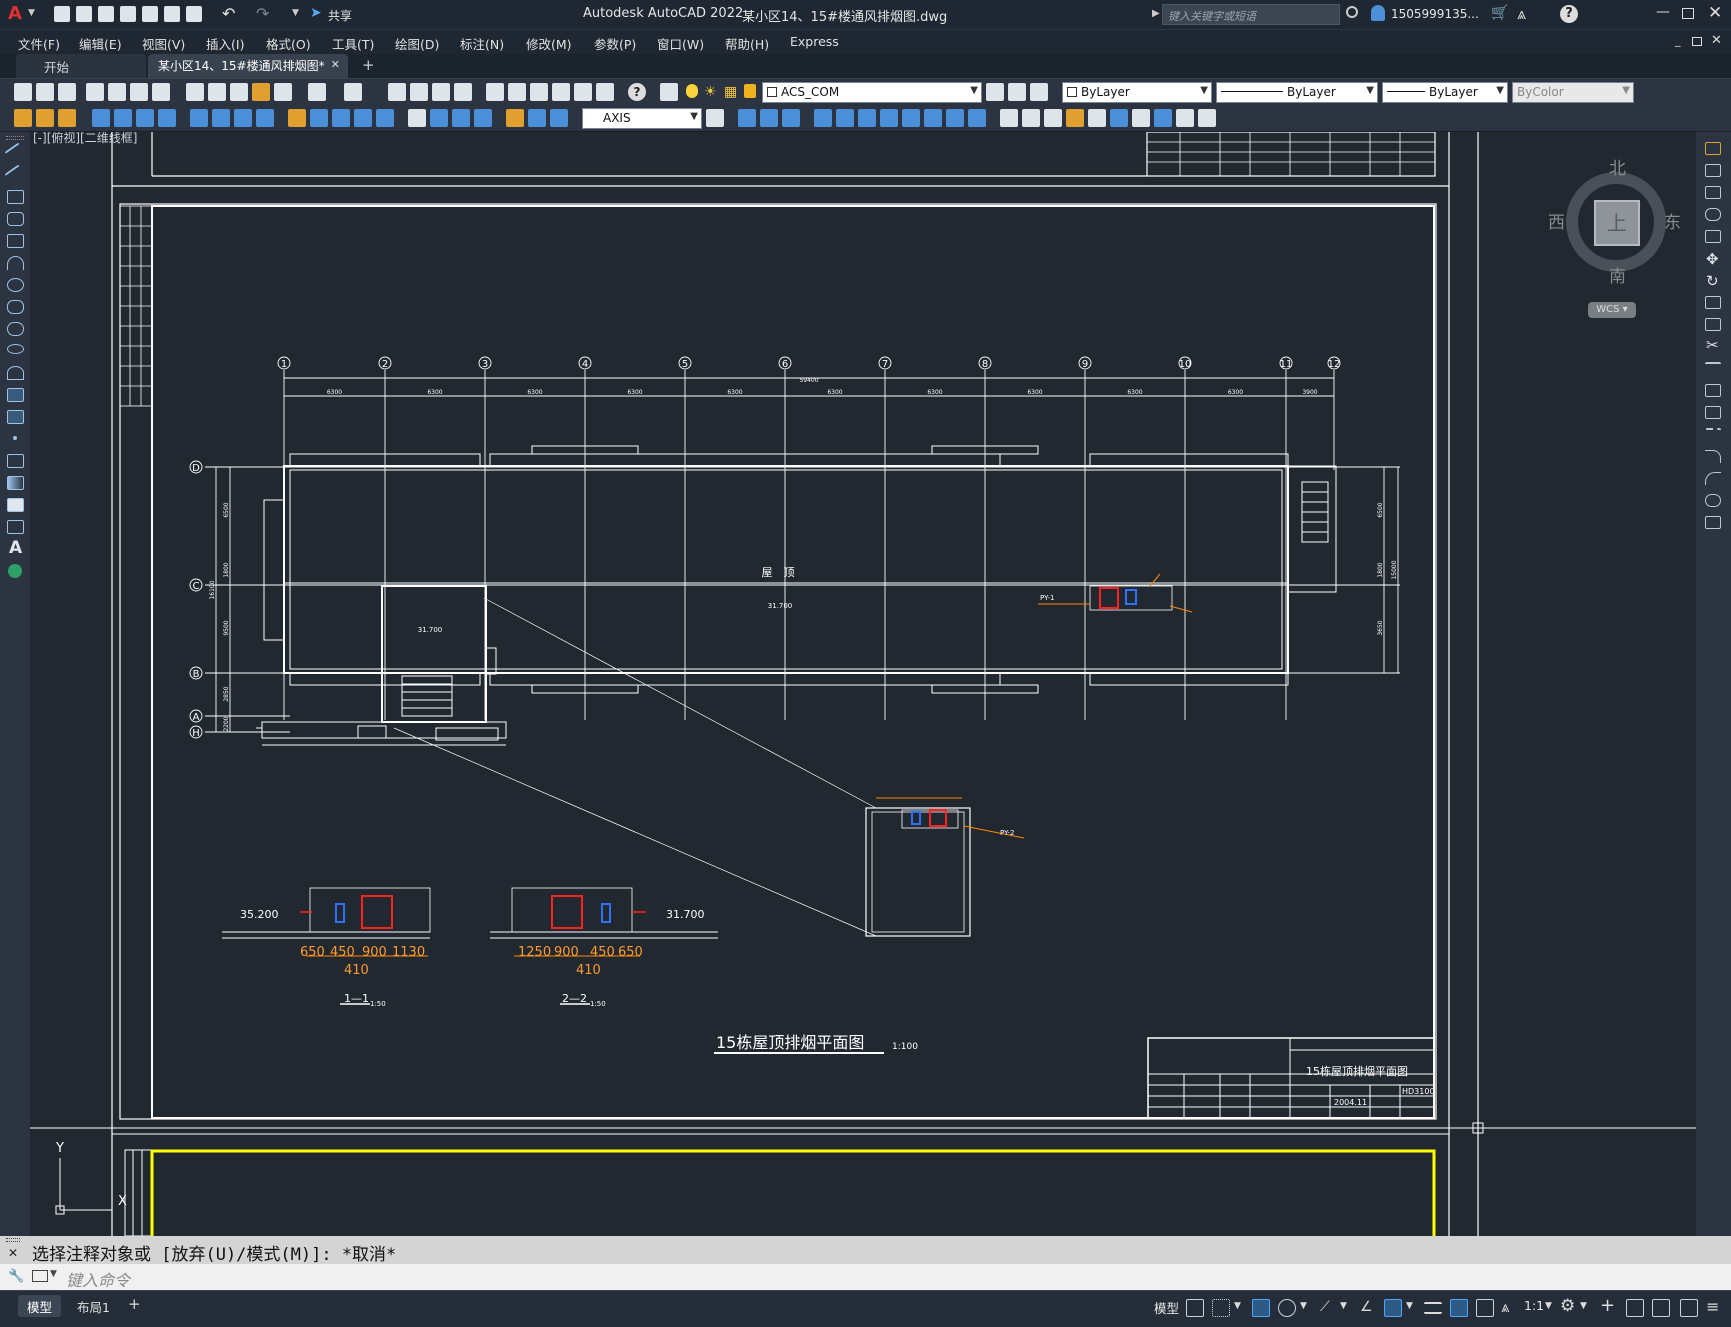  I want to click on tb-regen-icon, so click(45, 118).